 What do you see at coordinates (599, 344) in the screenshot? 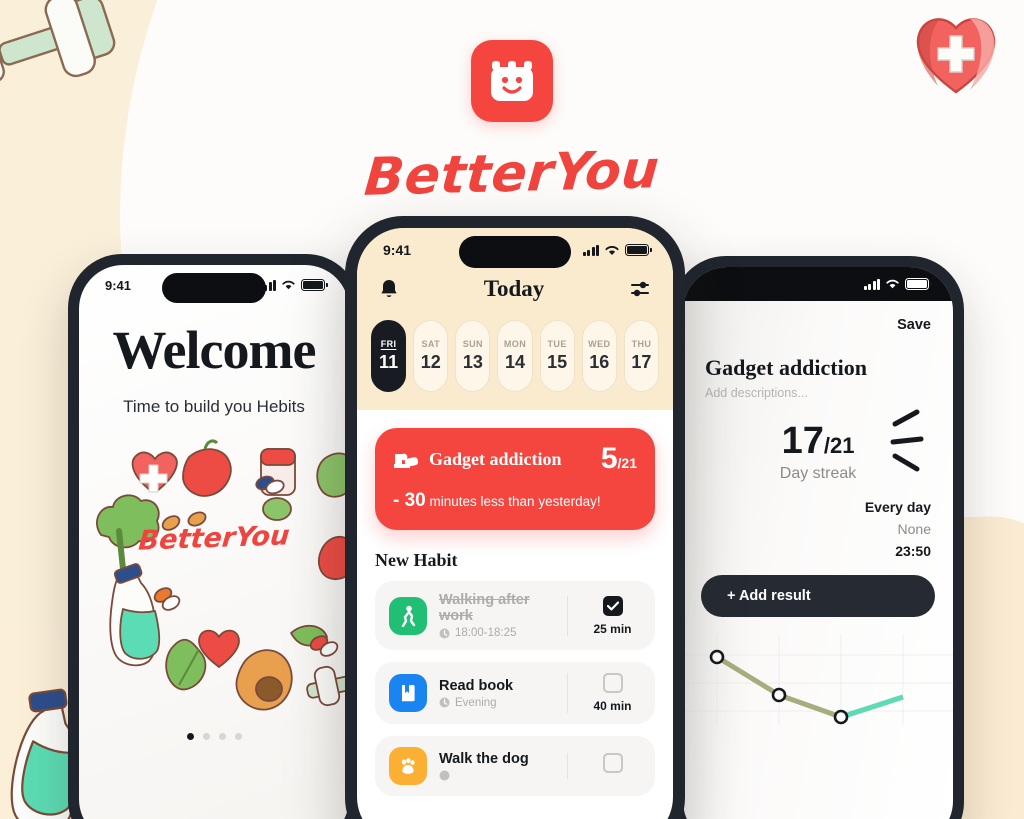
I see `day-chip-dow: WED` at bounding box center [599, 344].